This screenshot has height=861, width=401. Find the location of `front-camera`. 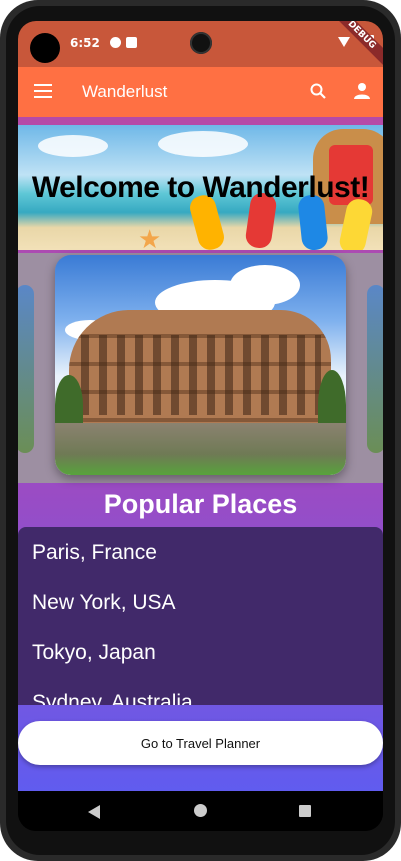

front-camera is located at coordinates (201, 43).